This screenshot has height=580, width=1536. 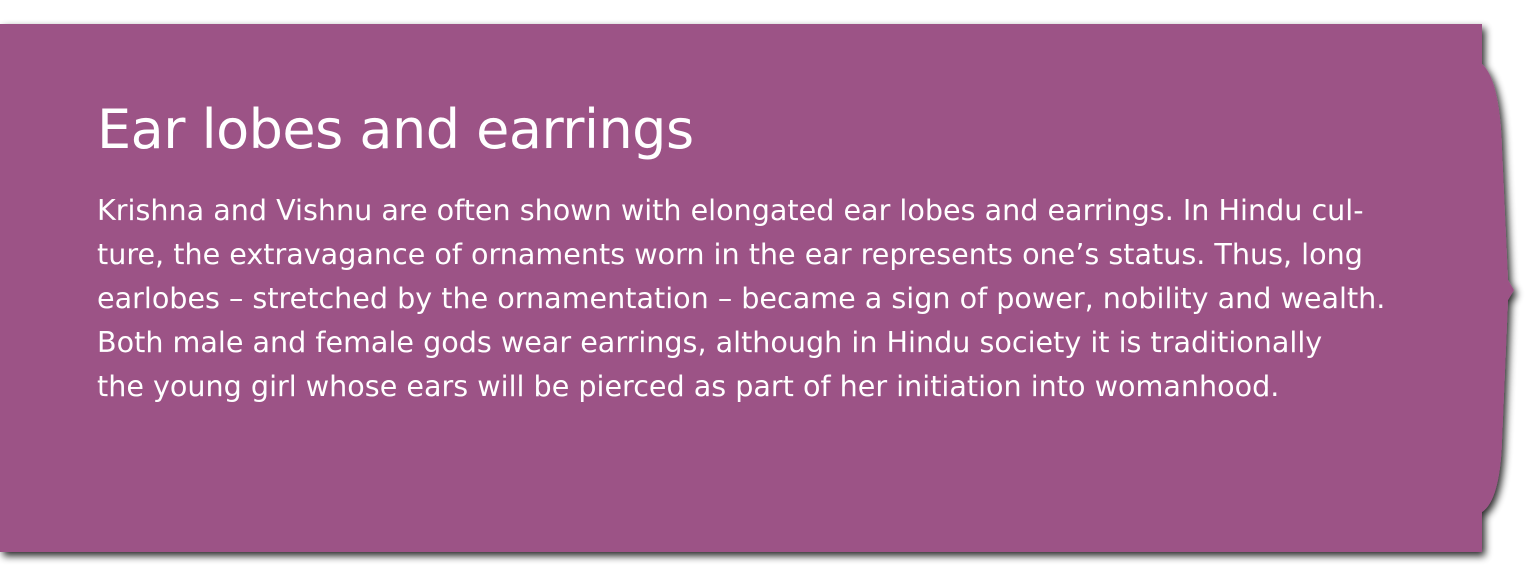 I want to click on panel-title: Ear lobes and earrings, so click(x=395, y=129).